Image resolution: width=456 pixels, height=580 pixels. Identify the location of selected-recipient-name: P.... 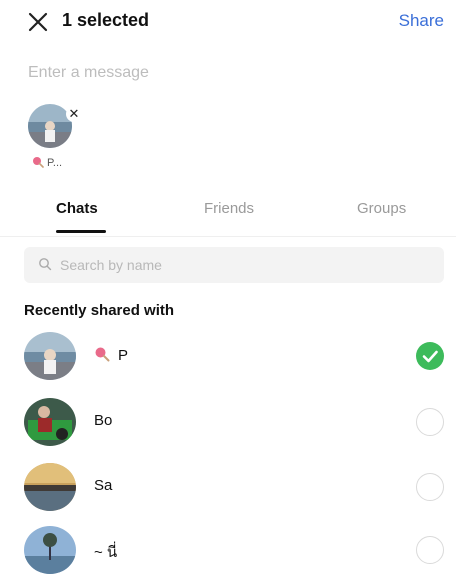
(47, 162).